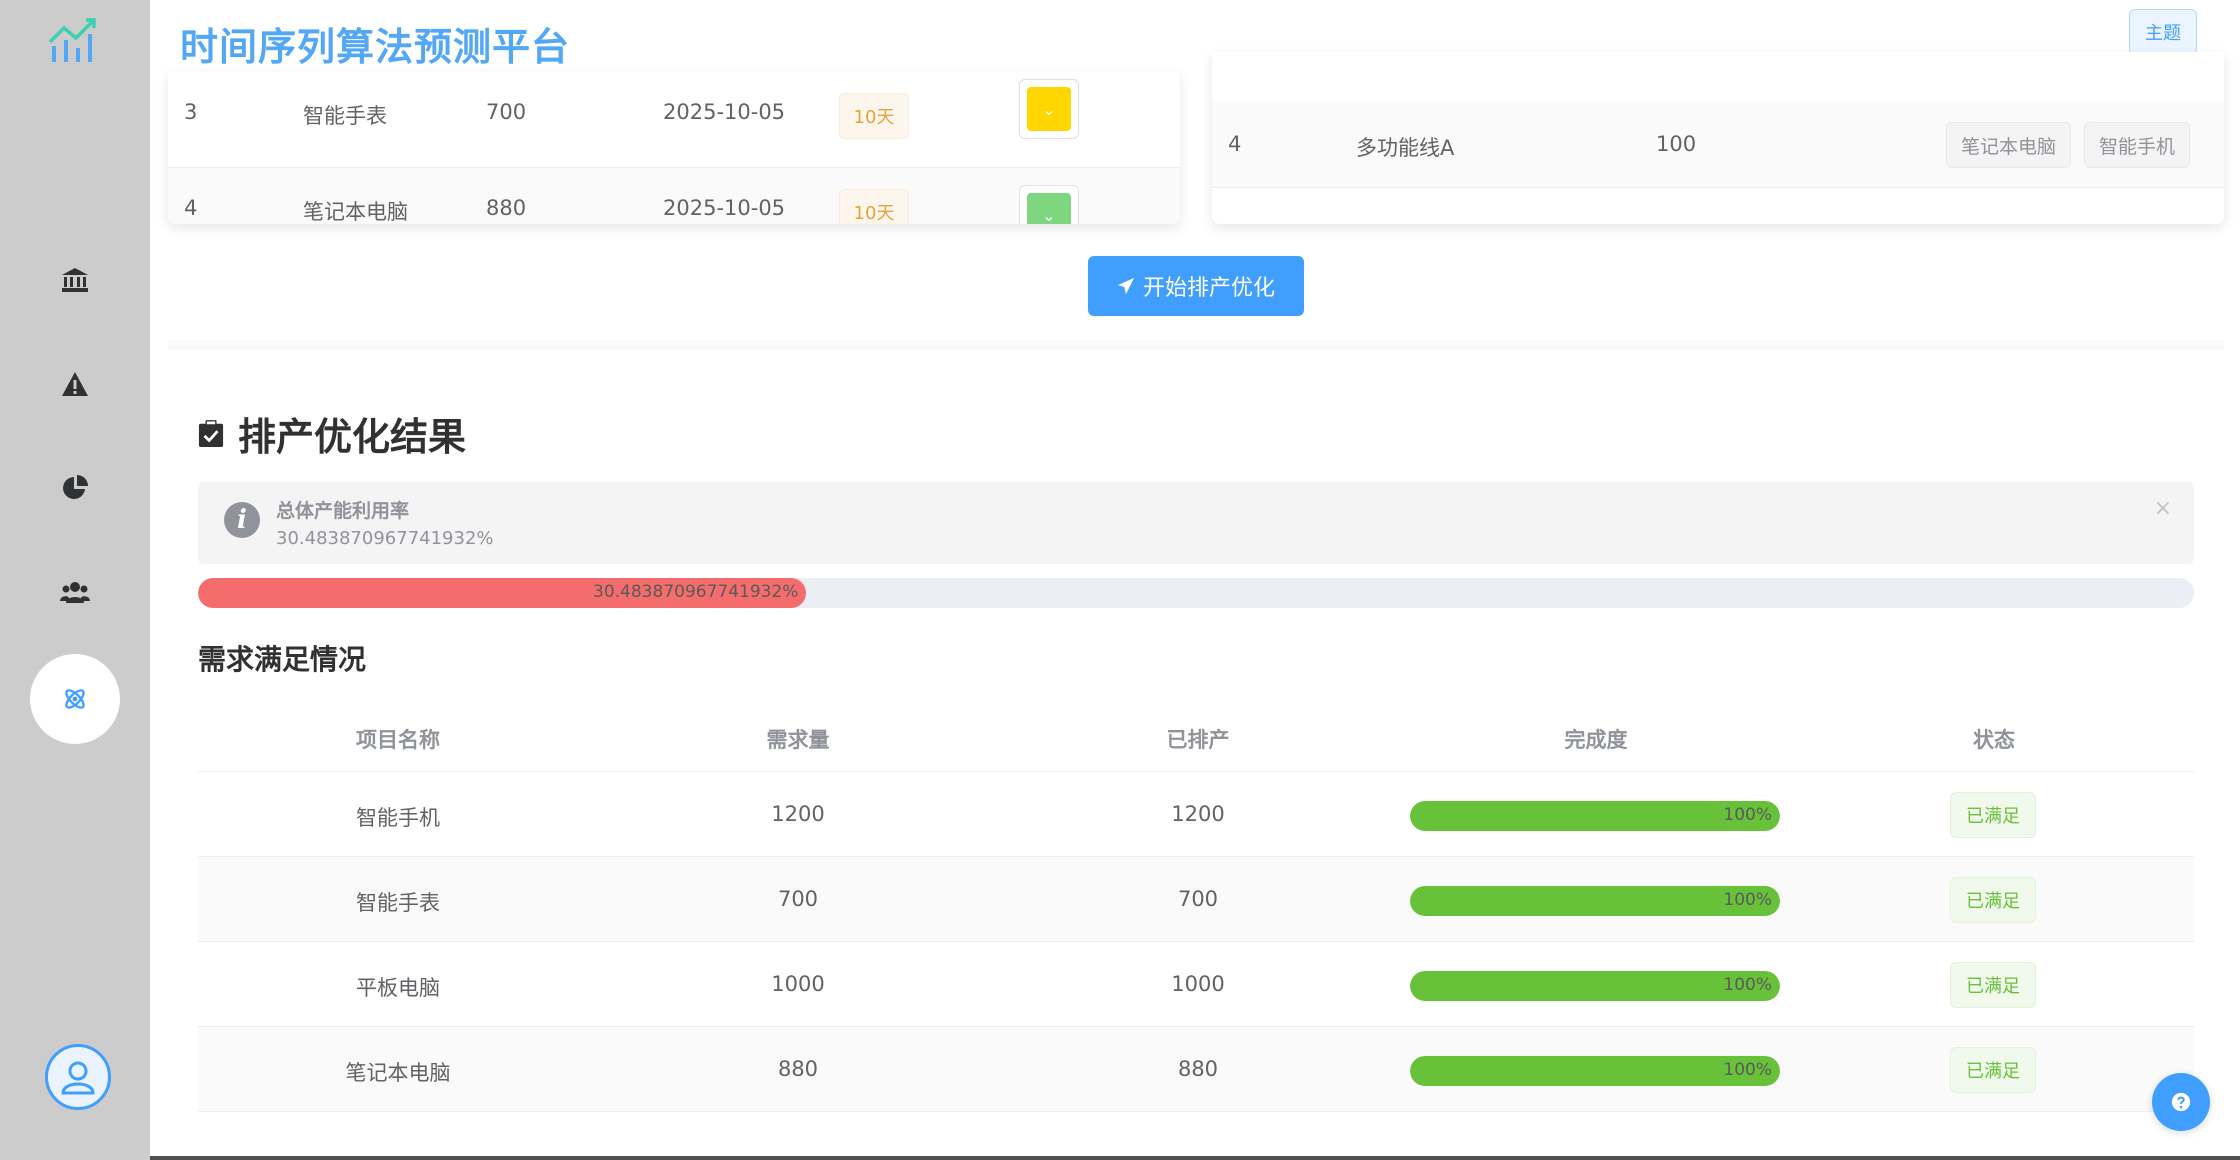  What do you see at coordinates (2163, 32) in the screenshot?
I see `theme-button: 主题` at bounding box center [2163, 32].